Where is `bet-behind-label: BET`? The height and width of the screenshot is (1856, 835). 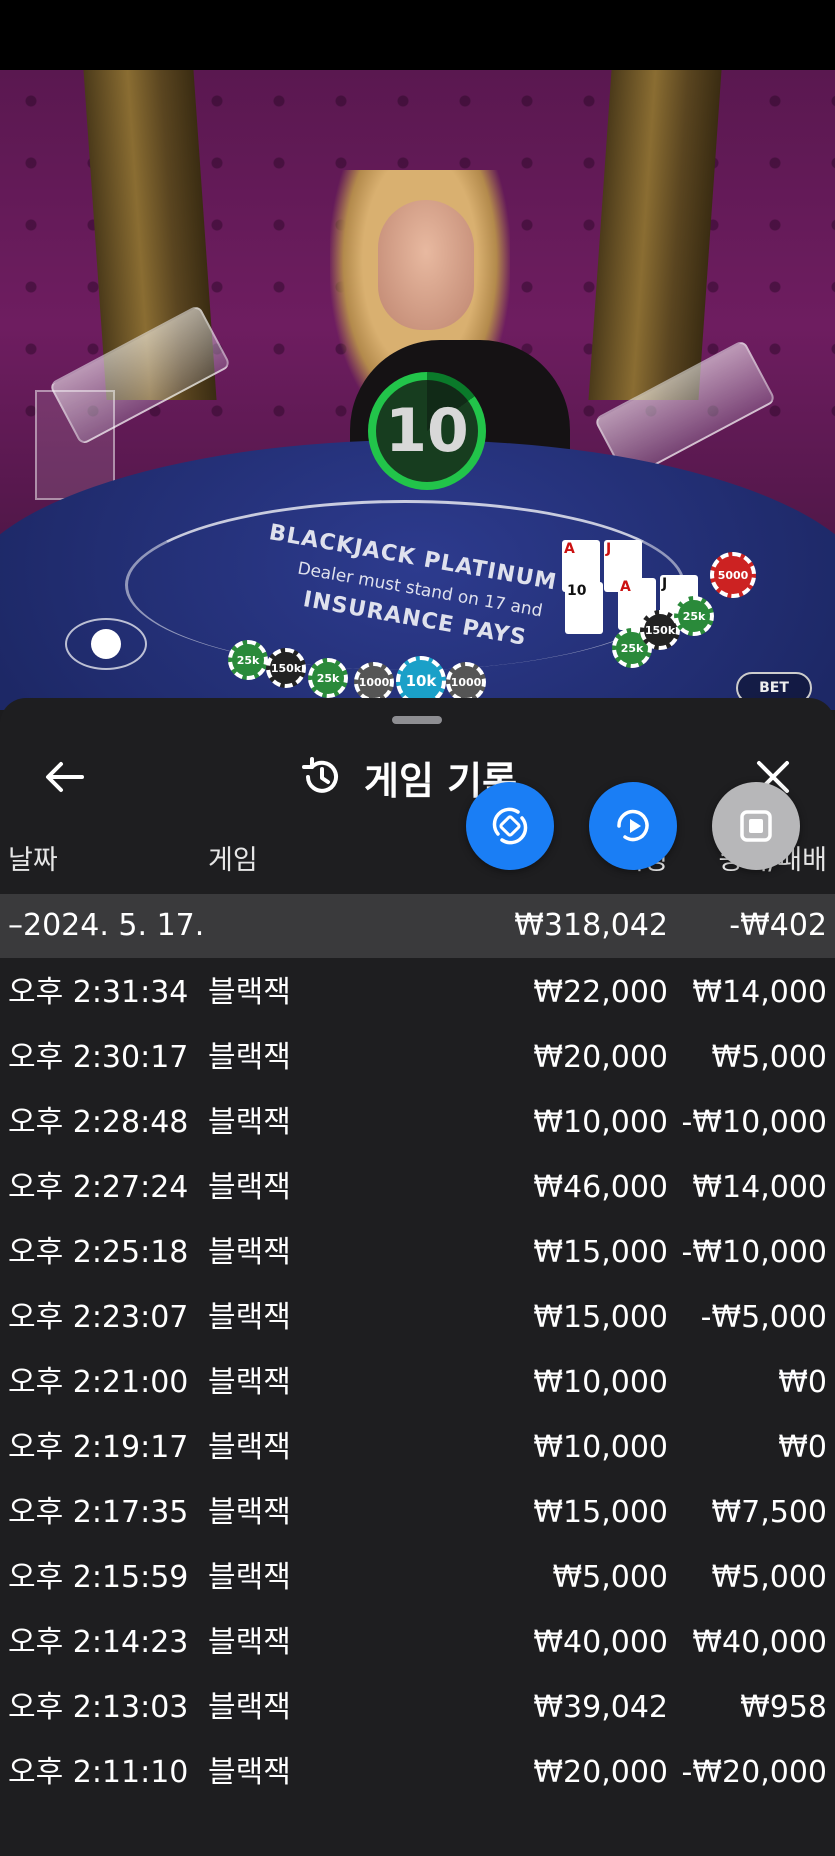 bet-behind-label: BET is located at coordinates (774, 688).